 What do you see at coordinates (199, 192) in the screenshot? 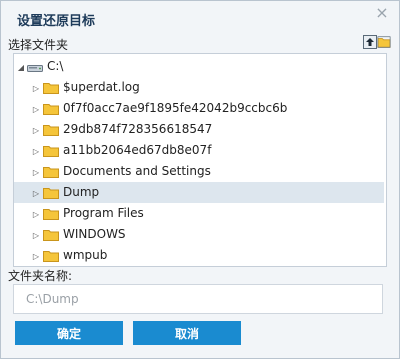
I see `tree-item-selected: ▷ Dump` at bounding box center [199, 192].